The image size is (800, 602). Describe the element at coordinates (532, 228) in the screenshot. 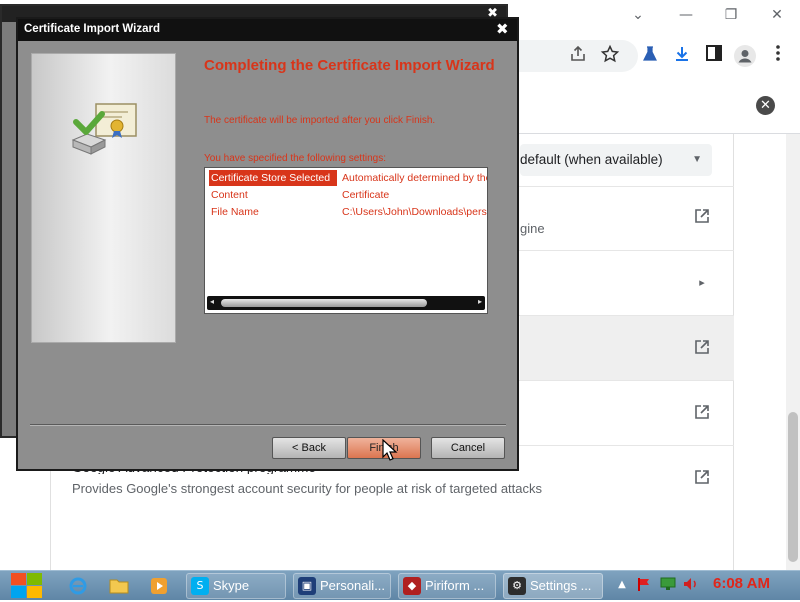

I see `row-description-fragment: gine` at that location.